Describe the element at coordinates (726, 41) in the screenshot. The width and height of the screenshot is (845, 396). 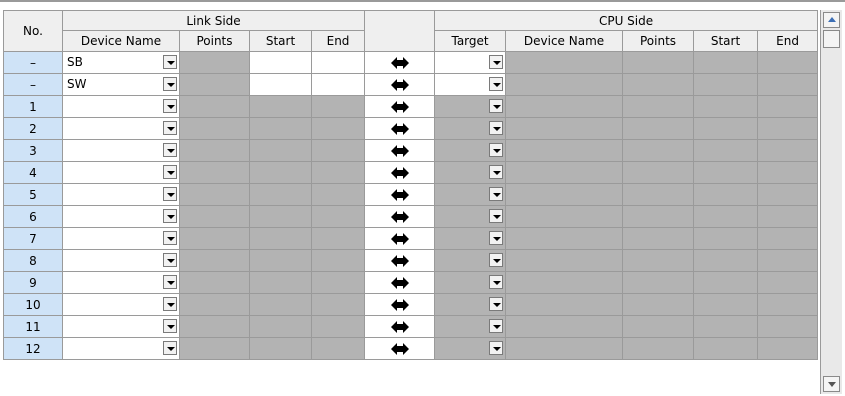
I see `header-cpu-start: Start` at that location.